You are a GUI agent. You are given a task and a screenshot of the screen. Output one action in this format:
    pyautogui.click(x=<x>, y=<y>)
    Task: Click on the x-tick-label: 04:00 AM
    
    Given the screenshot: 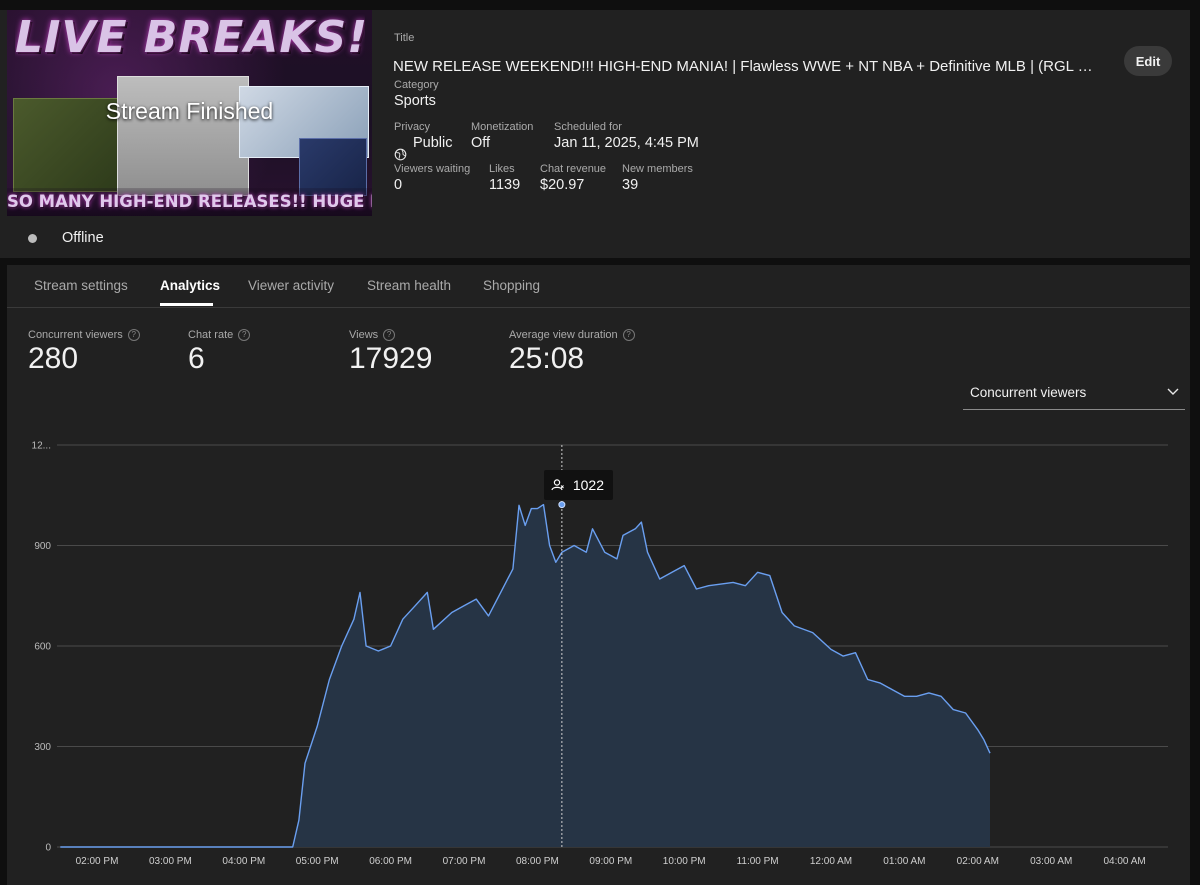 What is the action you would take?
    pyautogui.click(x=1124, y=861)
    